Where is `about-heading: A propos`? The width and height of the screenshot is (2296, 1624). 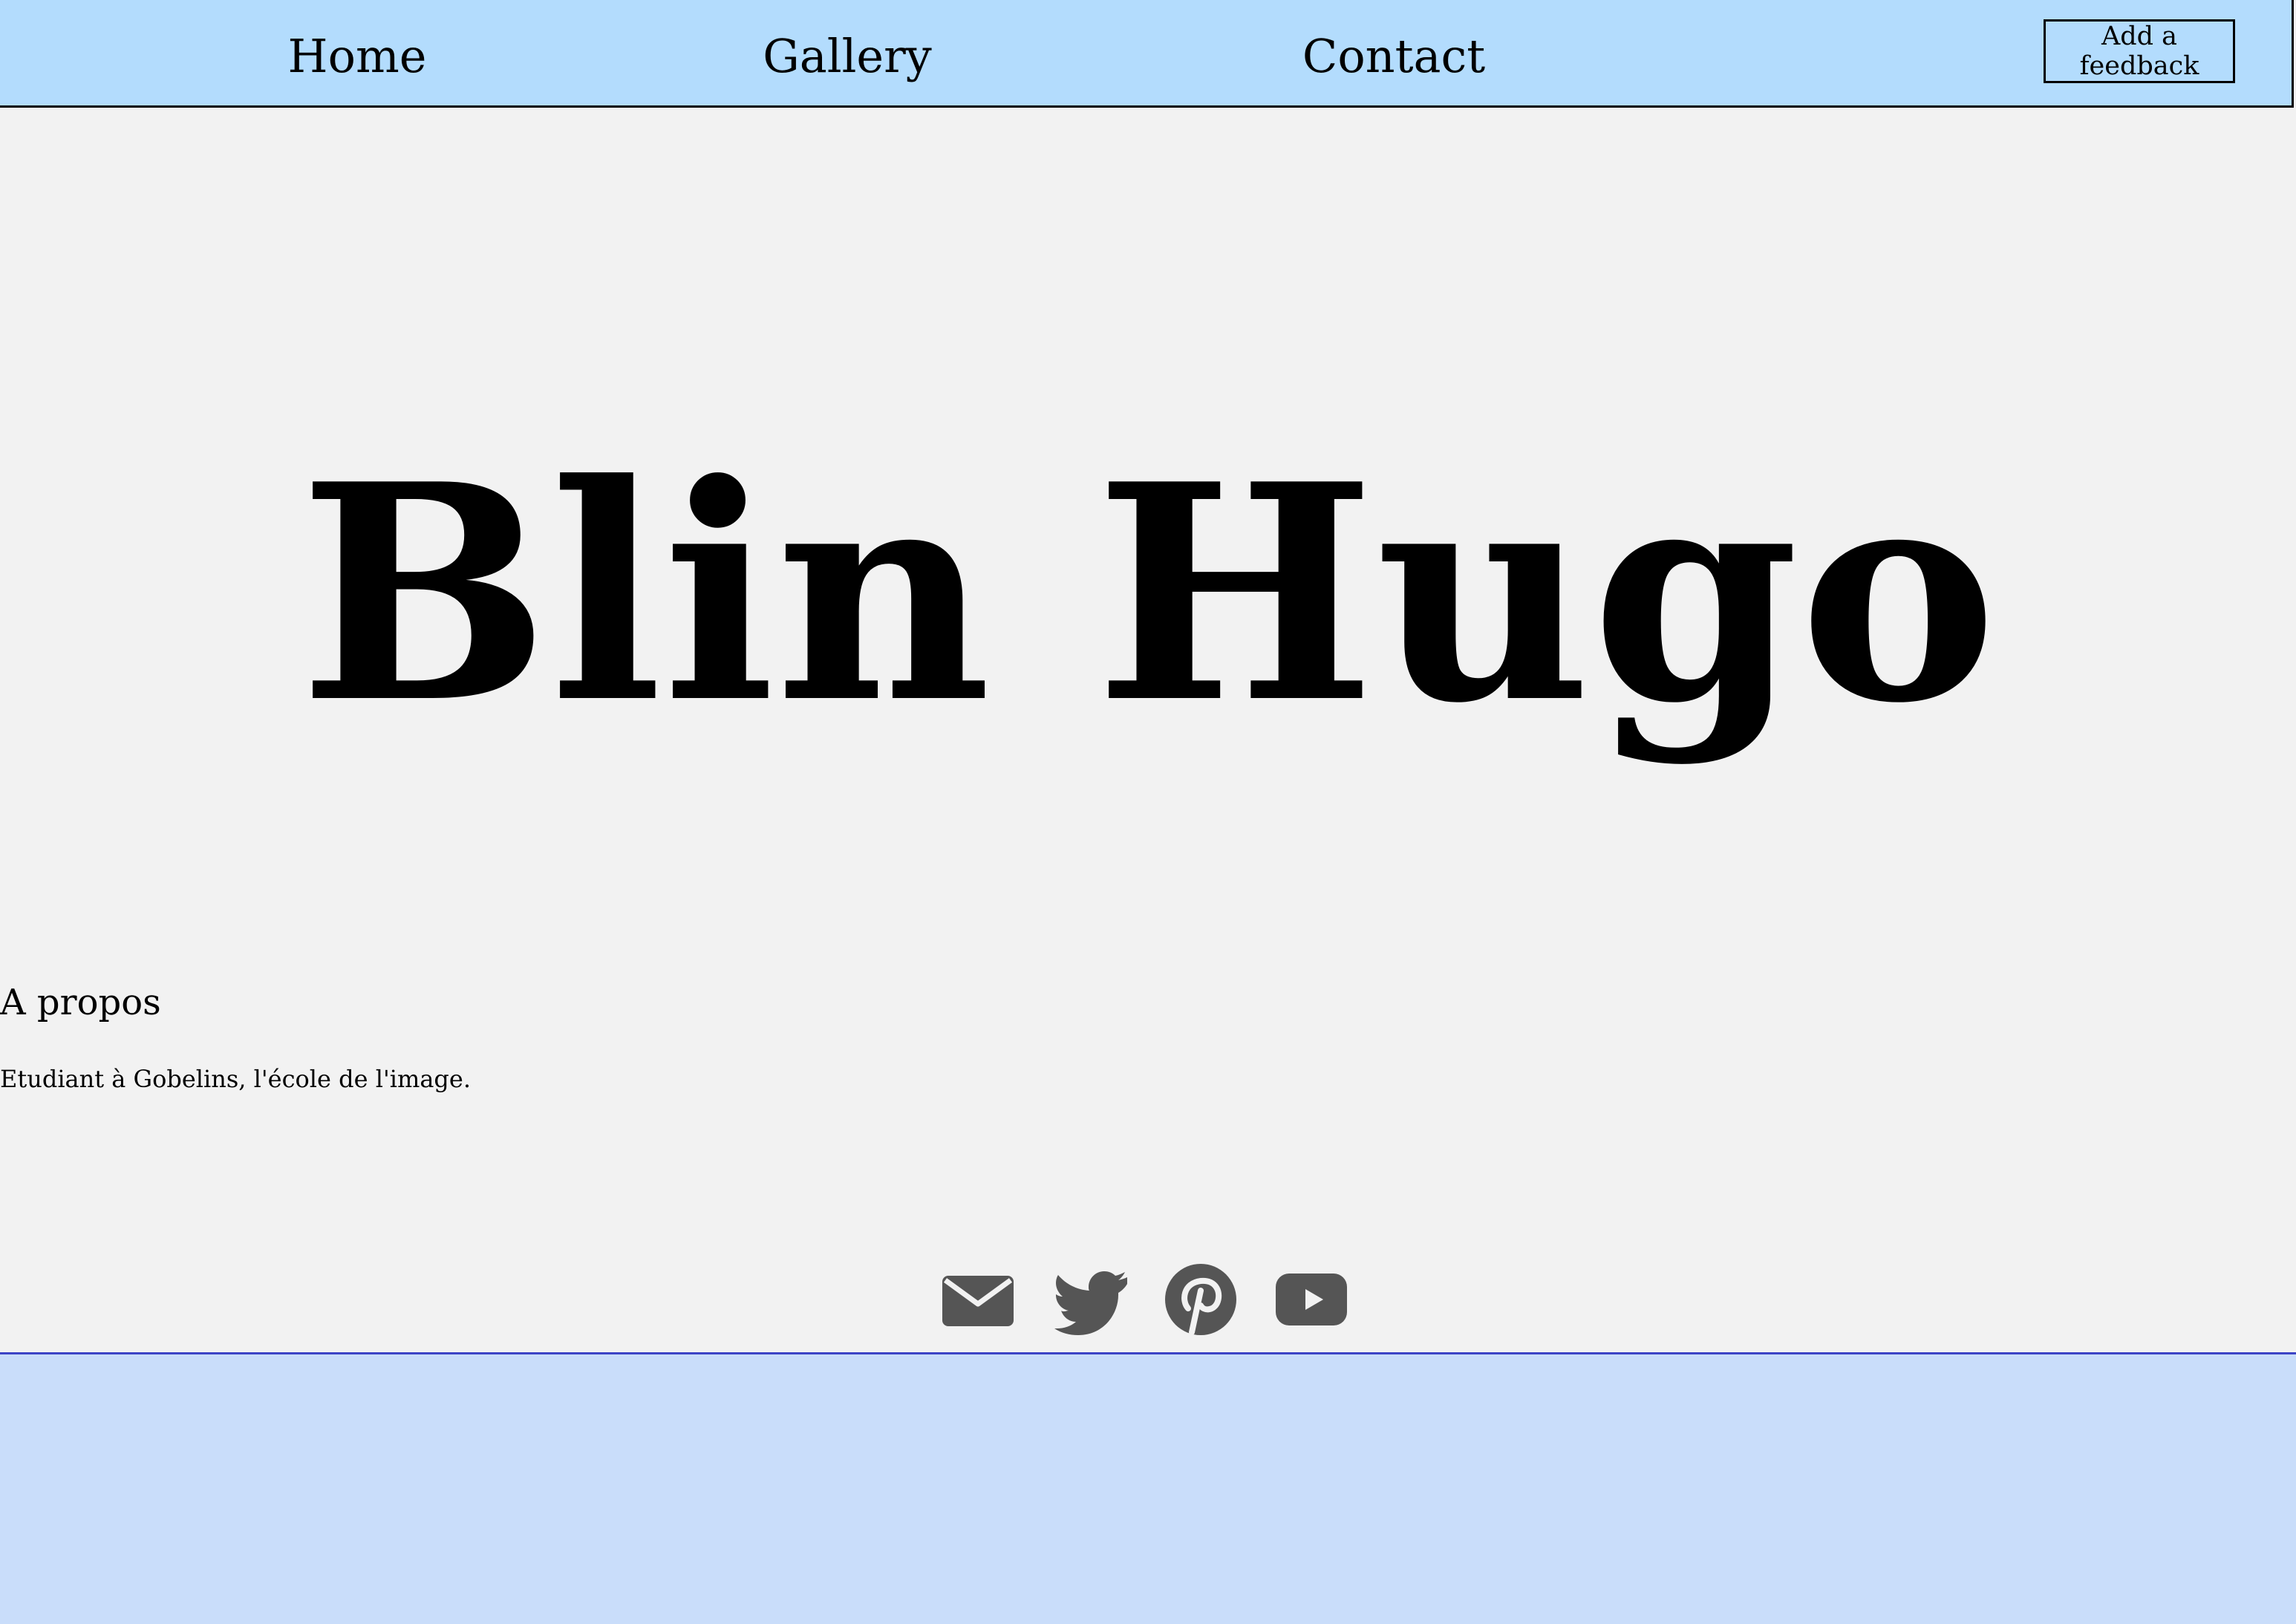 about-heading: A propos is located at coordinates (80, 1003).